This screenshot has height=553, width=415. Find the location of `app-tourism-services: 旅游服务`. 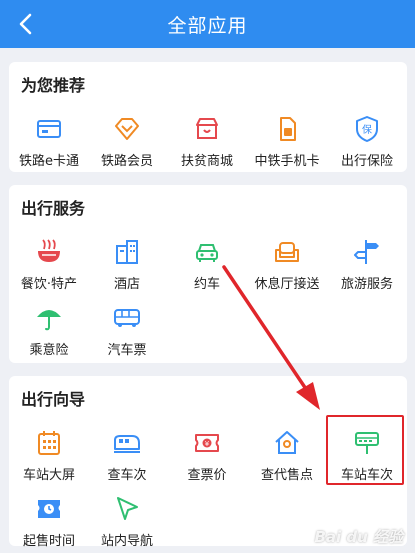

app-tourism-services: 旅游服务 is located at coordinates (367, 264).